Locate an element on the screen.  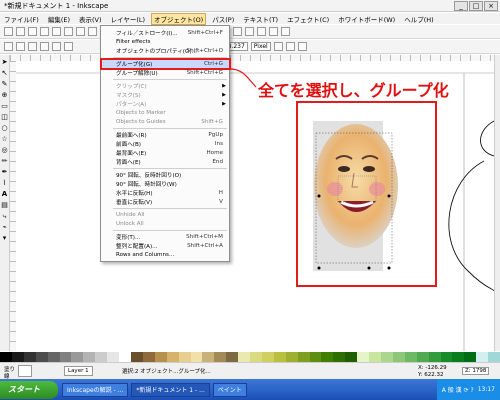
vertical-scrollbar is located at coordinates (497, 203).